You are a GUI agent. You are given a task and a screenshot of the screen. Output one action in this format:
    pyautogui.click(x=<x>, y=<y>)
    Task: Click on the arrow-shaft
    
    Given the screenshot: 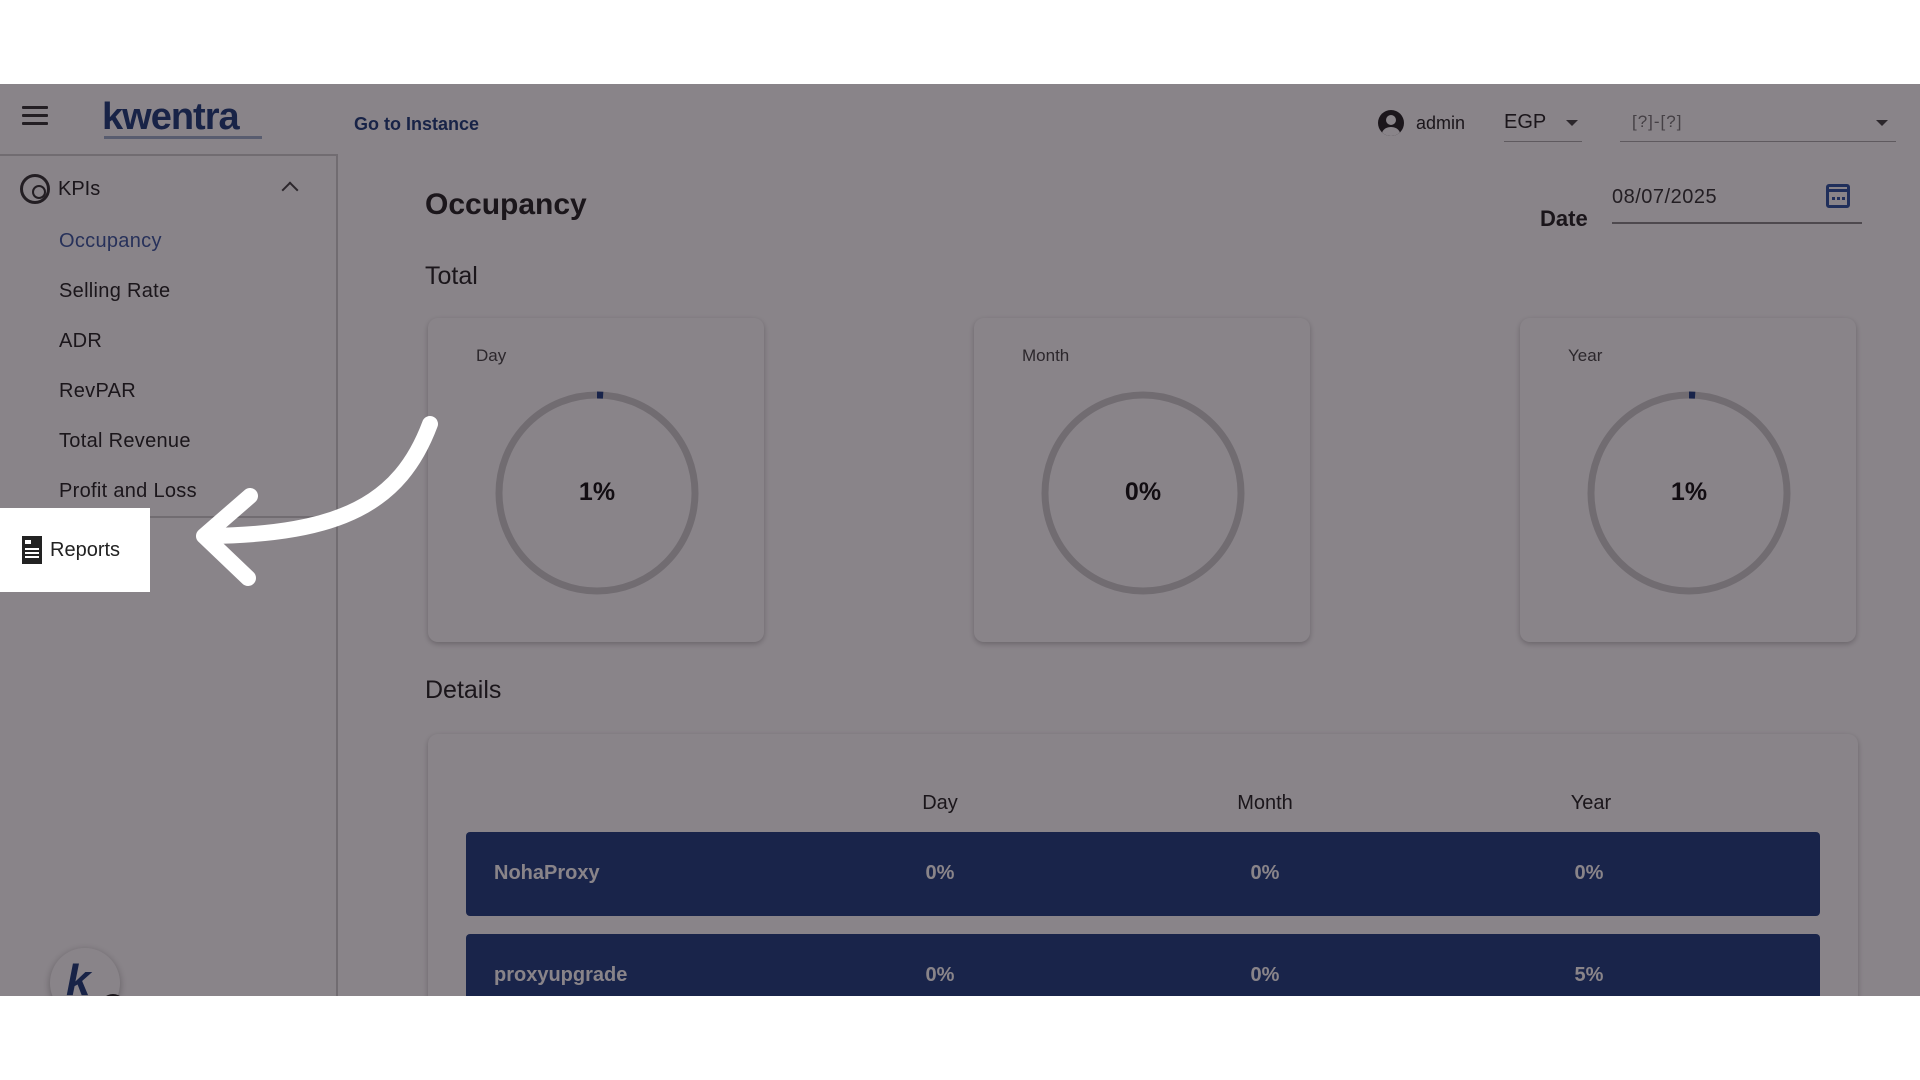 What is the action you would take?
    pyautogui.click(x=320, y=480)
    